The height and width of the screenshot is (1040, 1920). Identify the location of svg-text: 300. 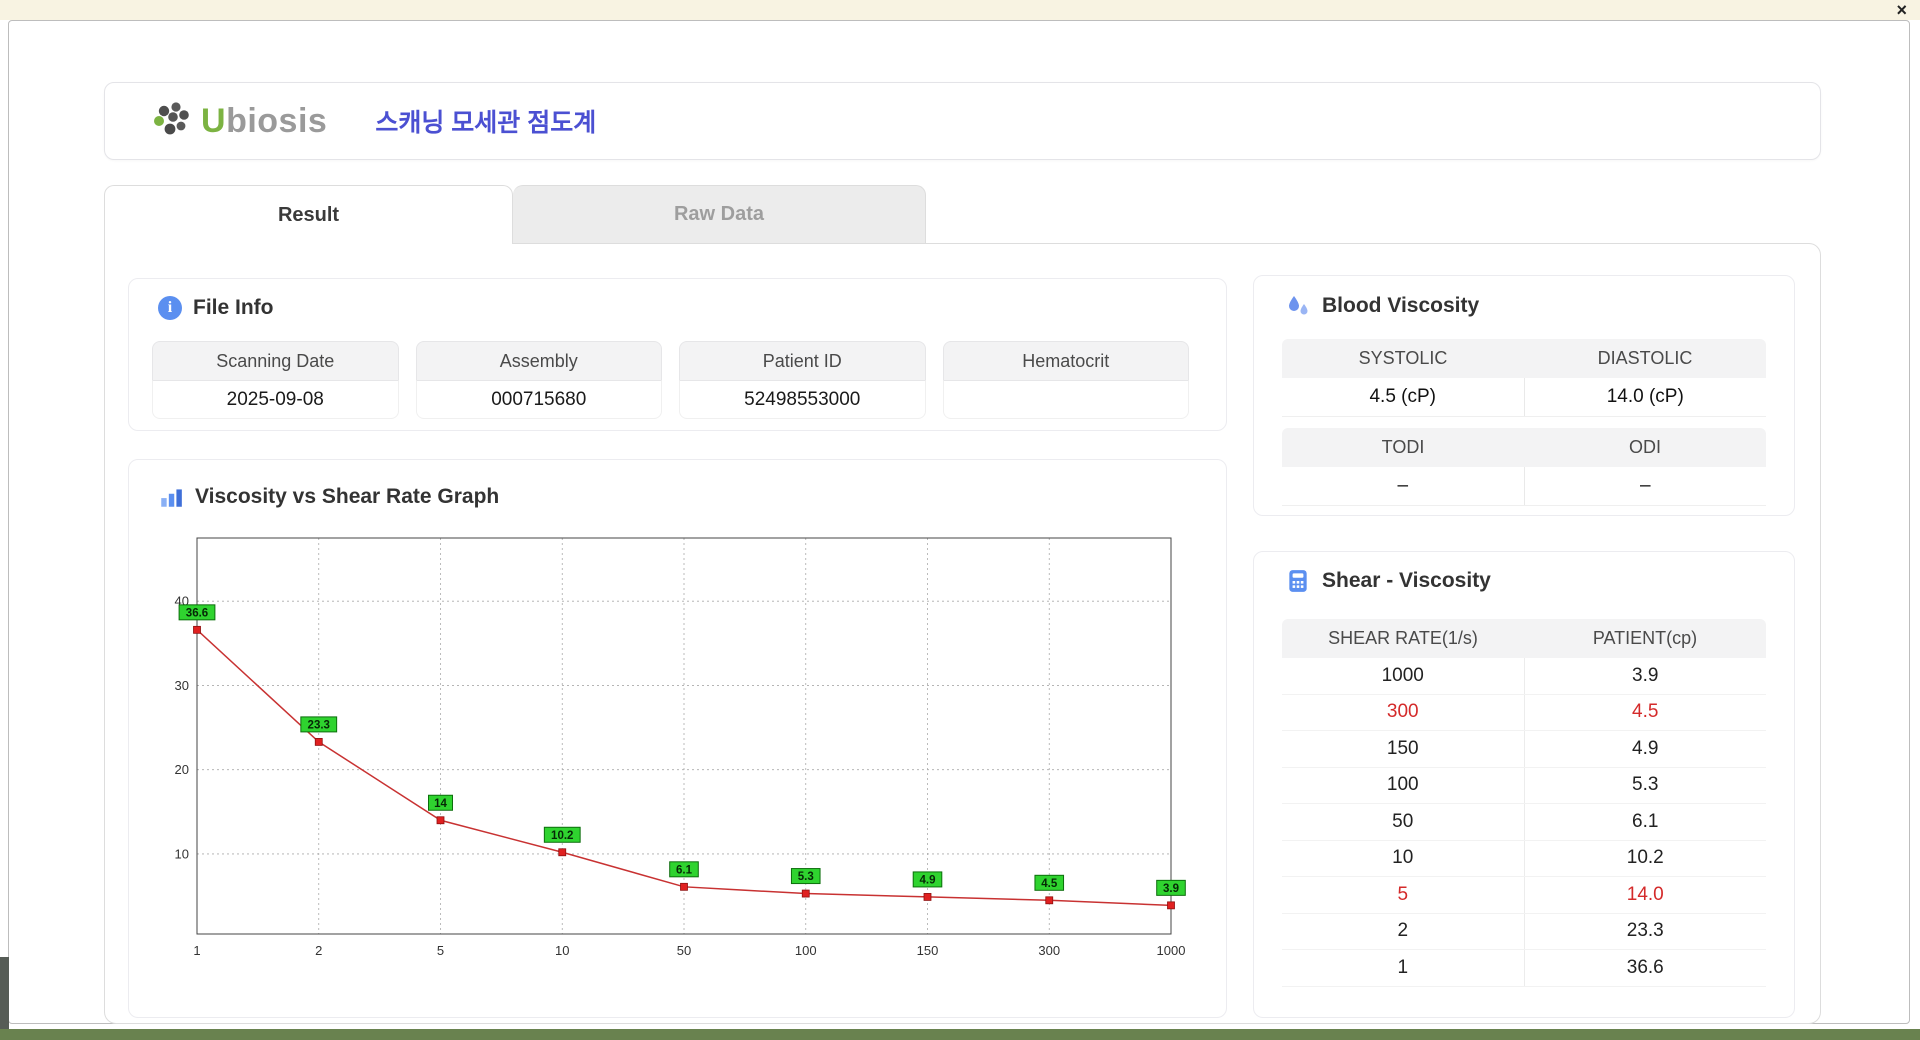
(1049, 950).